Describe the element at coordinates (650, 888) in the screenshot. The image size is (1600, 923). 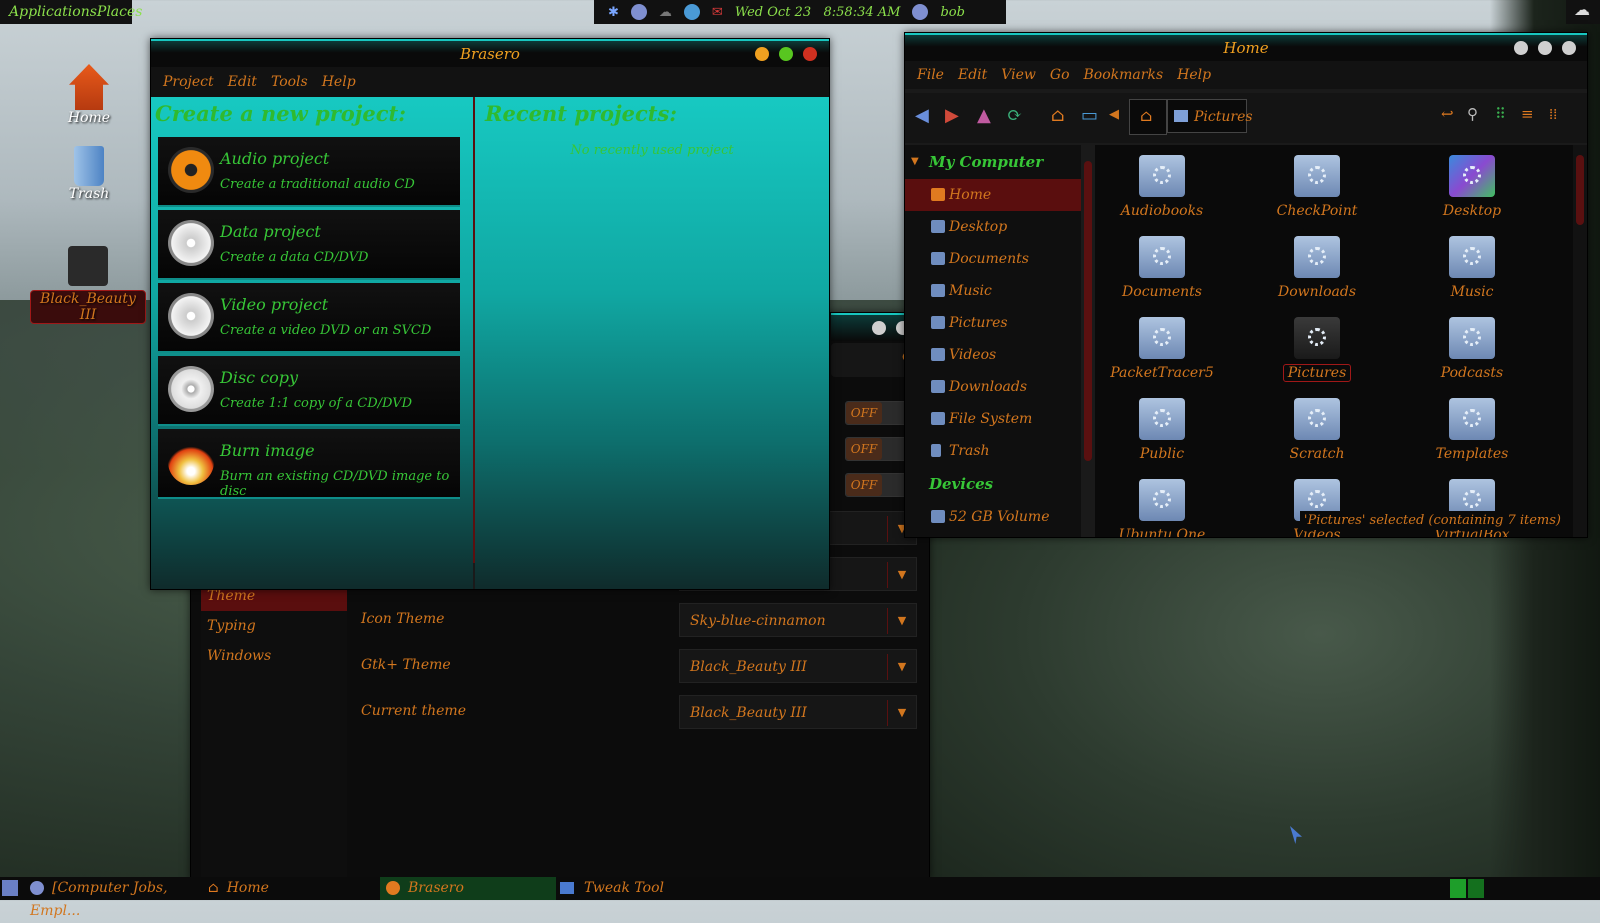
I see `task-tweak-tool: Tweak Tool` at that location.